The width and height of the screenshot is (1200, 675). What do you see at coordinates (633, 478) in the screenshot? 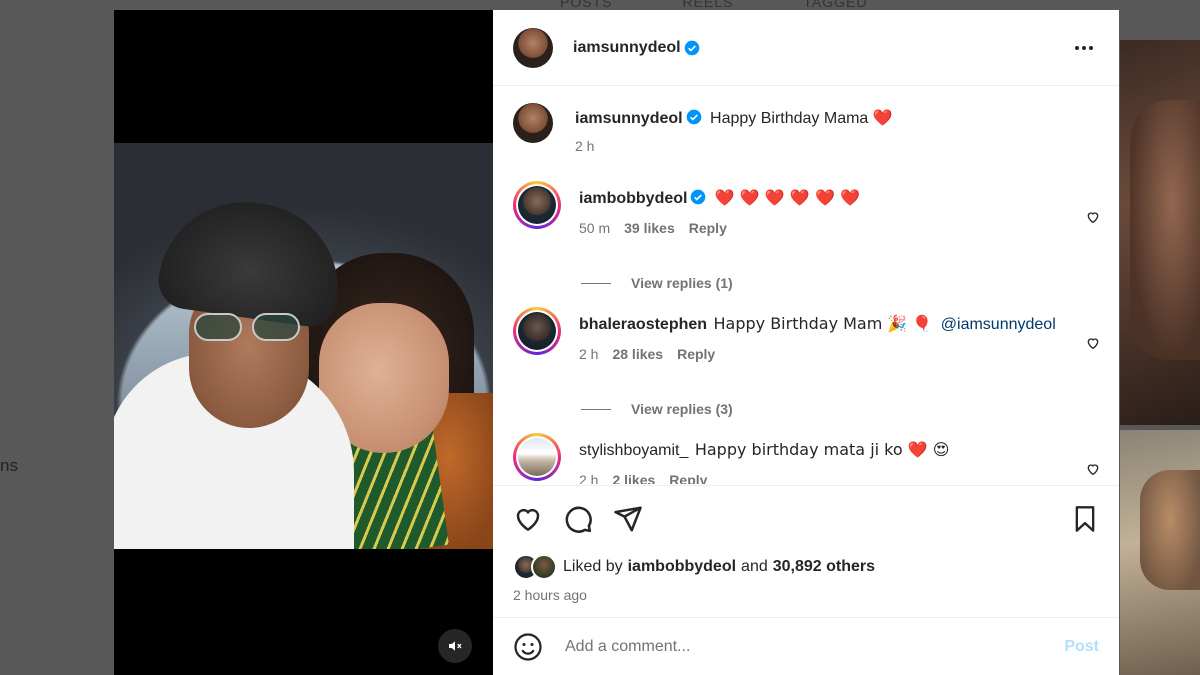
I see `comment-likes: 2 likes` at bounding box center [633, 478].